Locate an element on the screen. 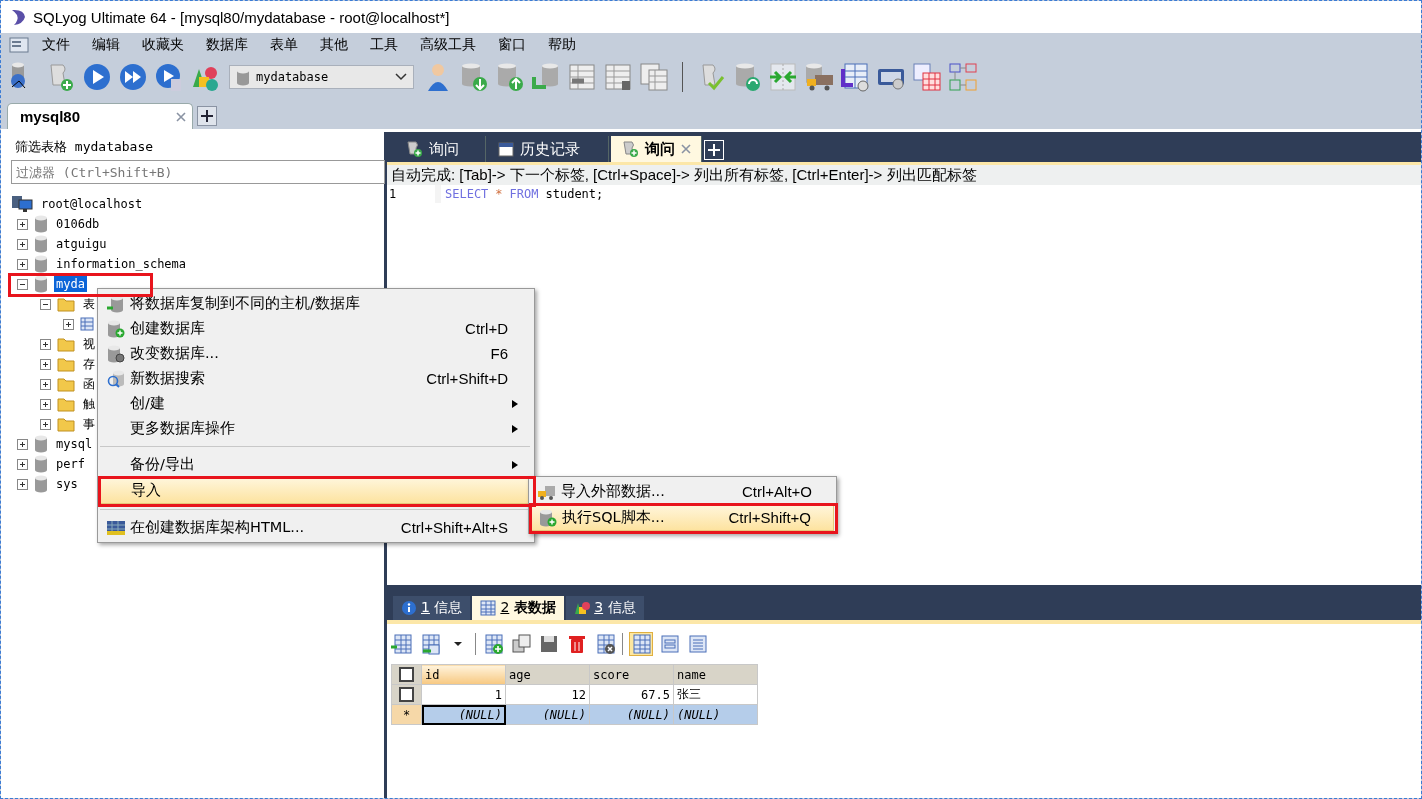  menu-item: 收藏夹 is located at coordinates (163, 45).